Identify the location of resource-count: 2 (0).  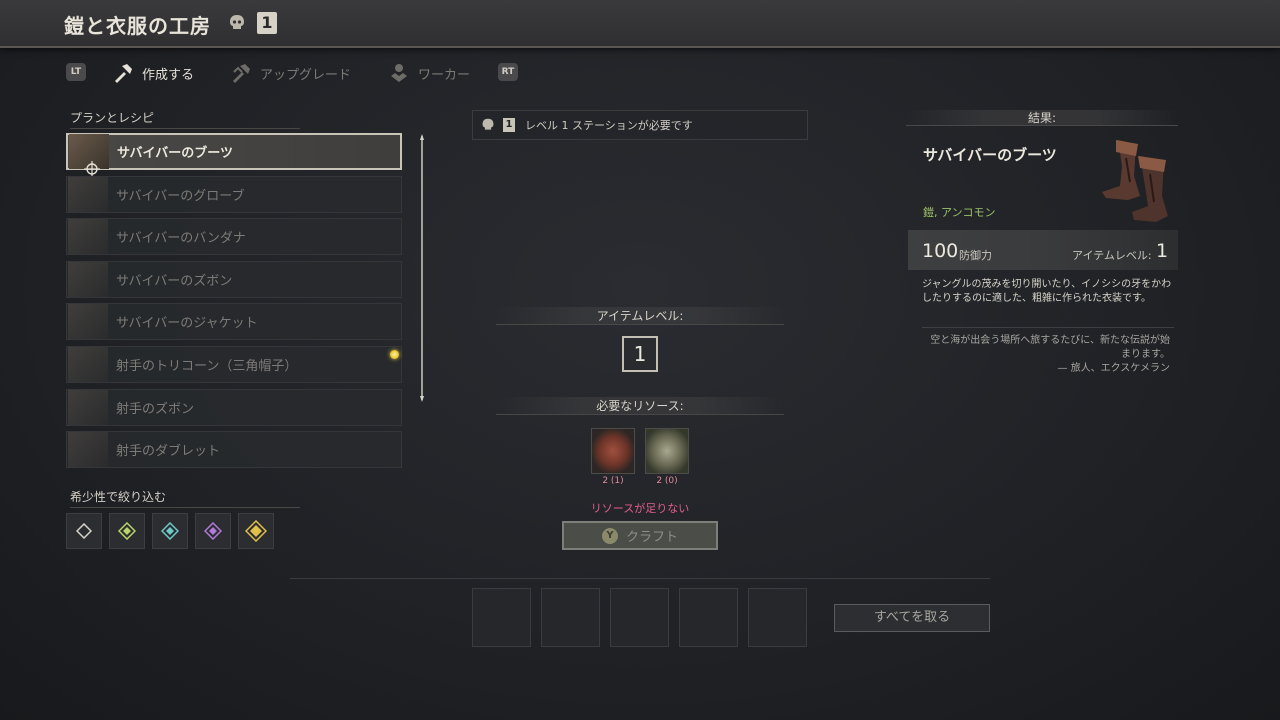
(667, 481).